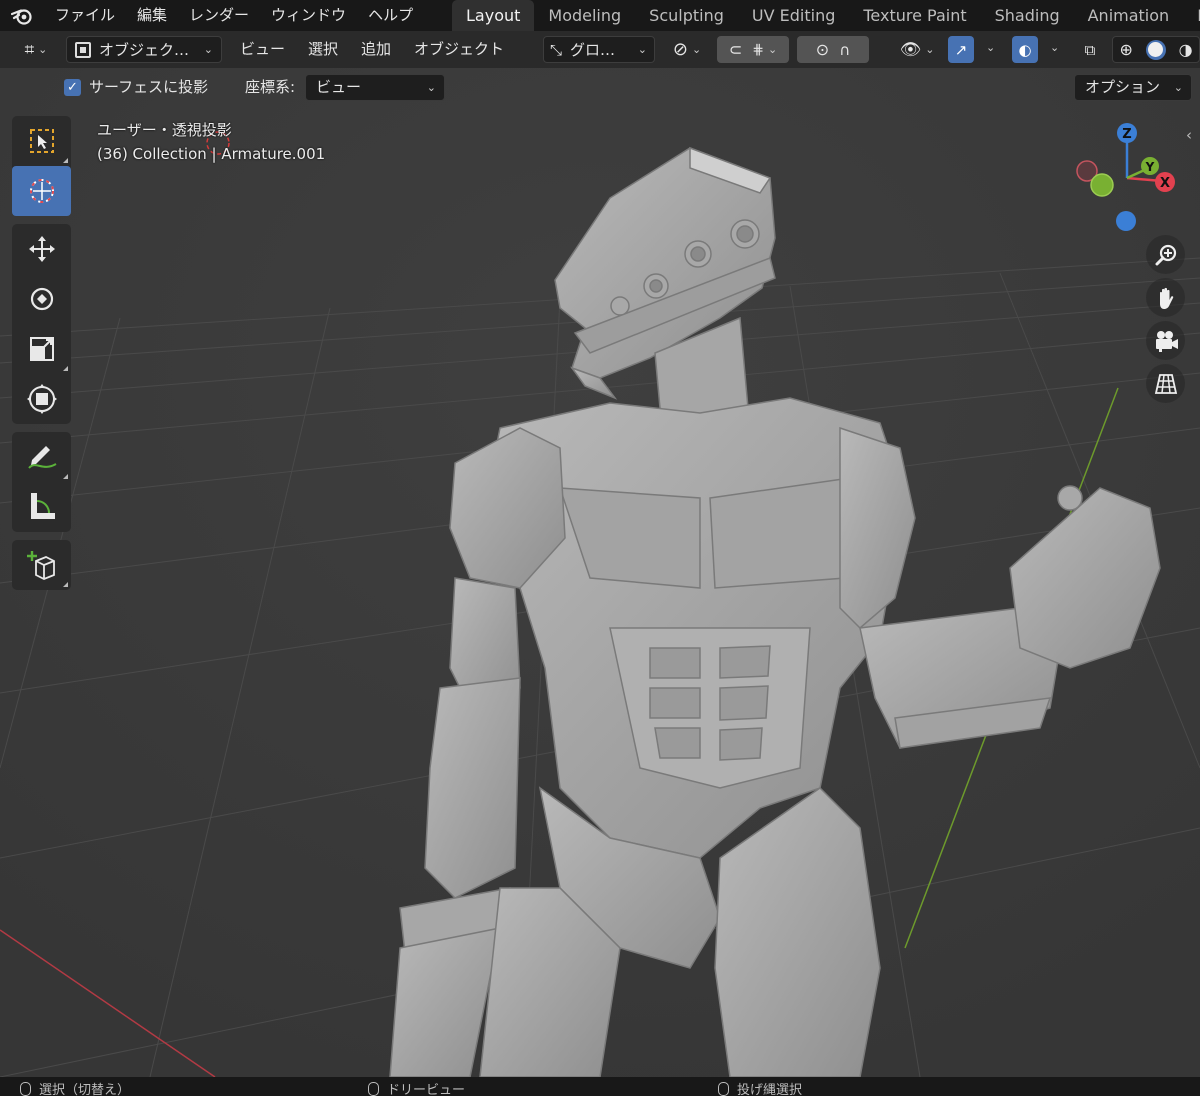 This screenshot has height=1096, width=1200. I want to click on transform-tool, so click(41, 399).